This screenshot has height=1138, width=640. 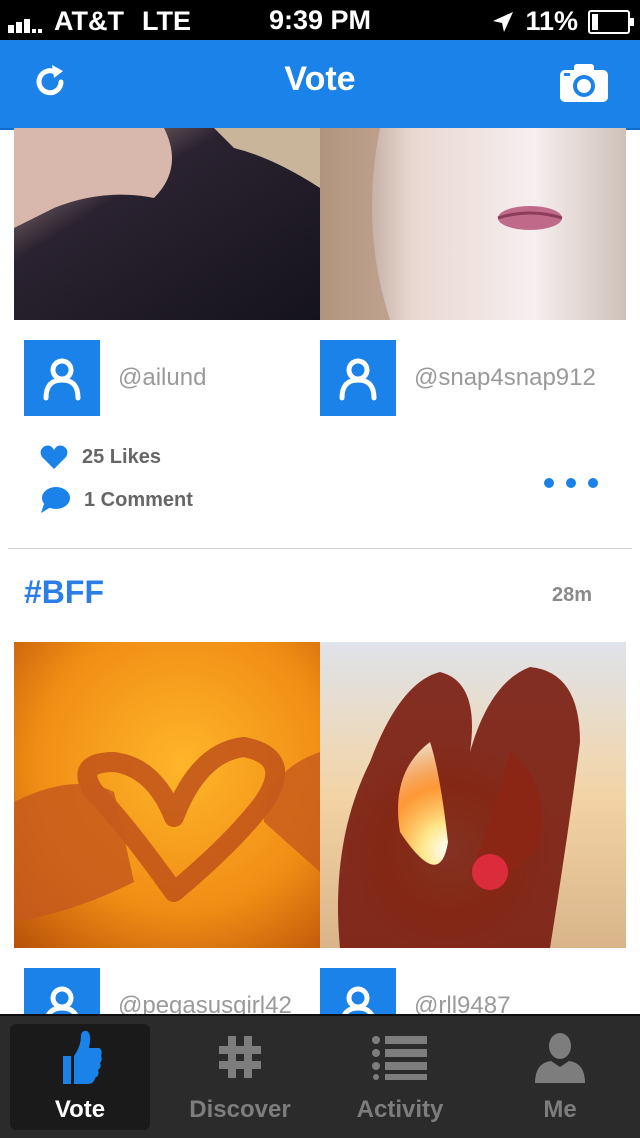 What do you see at coordinates (138, 499) in the screenshot?
I see `comments-label: 1 Comment` at bounding box center [138, 499].